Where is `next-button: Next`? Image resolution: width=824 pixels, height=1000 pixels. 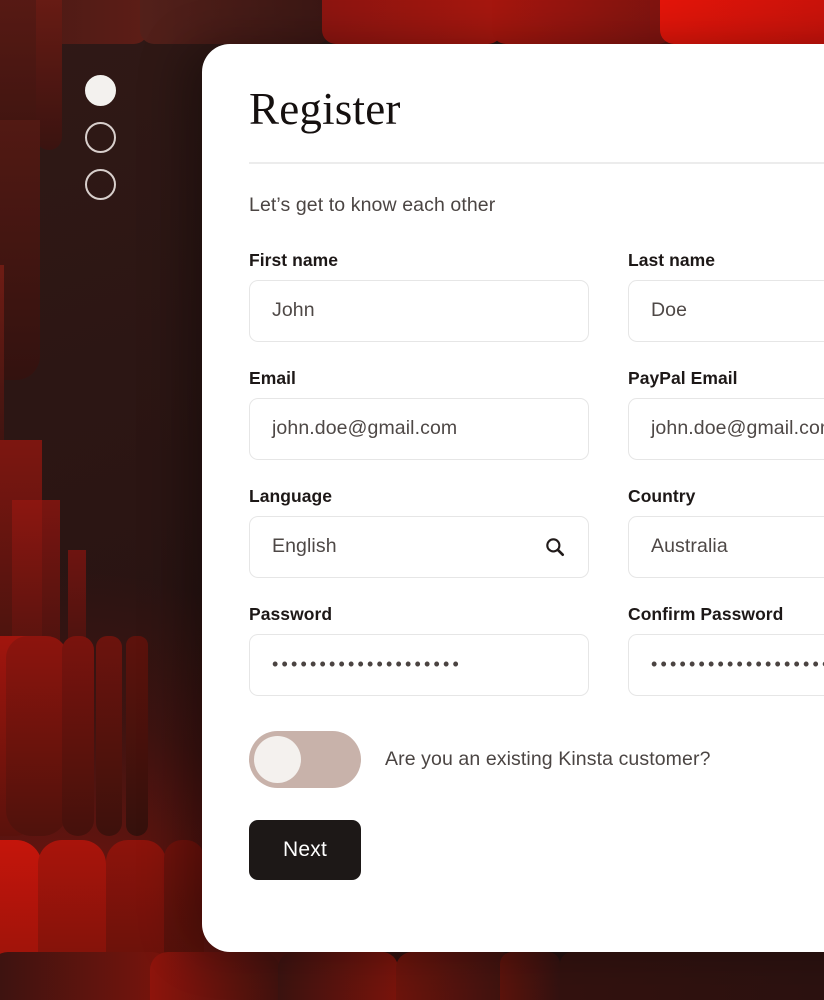
next-button: Next is located at coordinates (305, 849).